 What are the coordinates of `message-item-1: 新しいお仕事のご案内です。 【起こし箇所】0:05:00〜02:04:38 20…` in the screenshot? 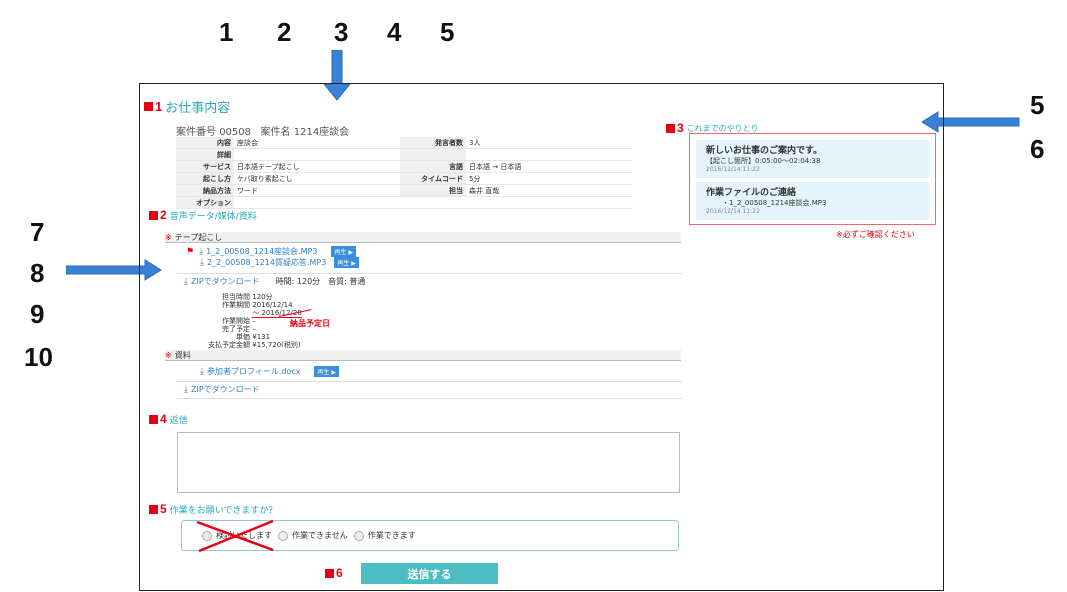 It's located at (812, 159).